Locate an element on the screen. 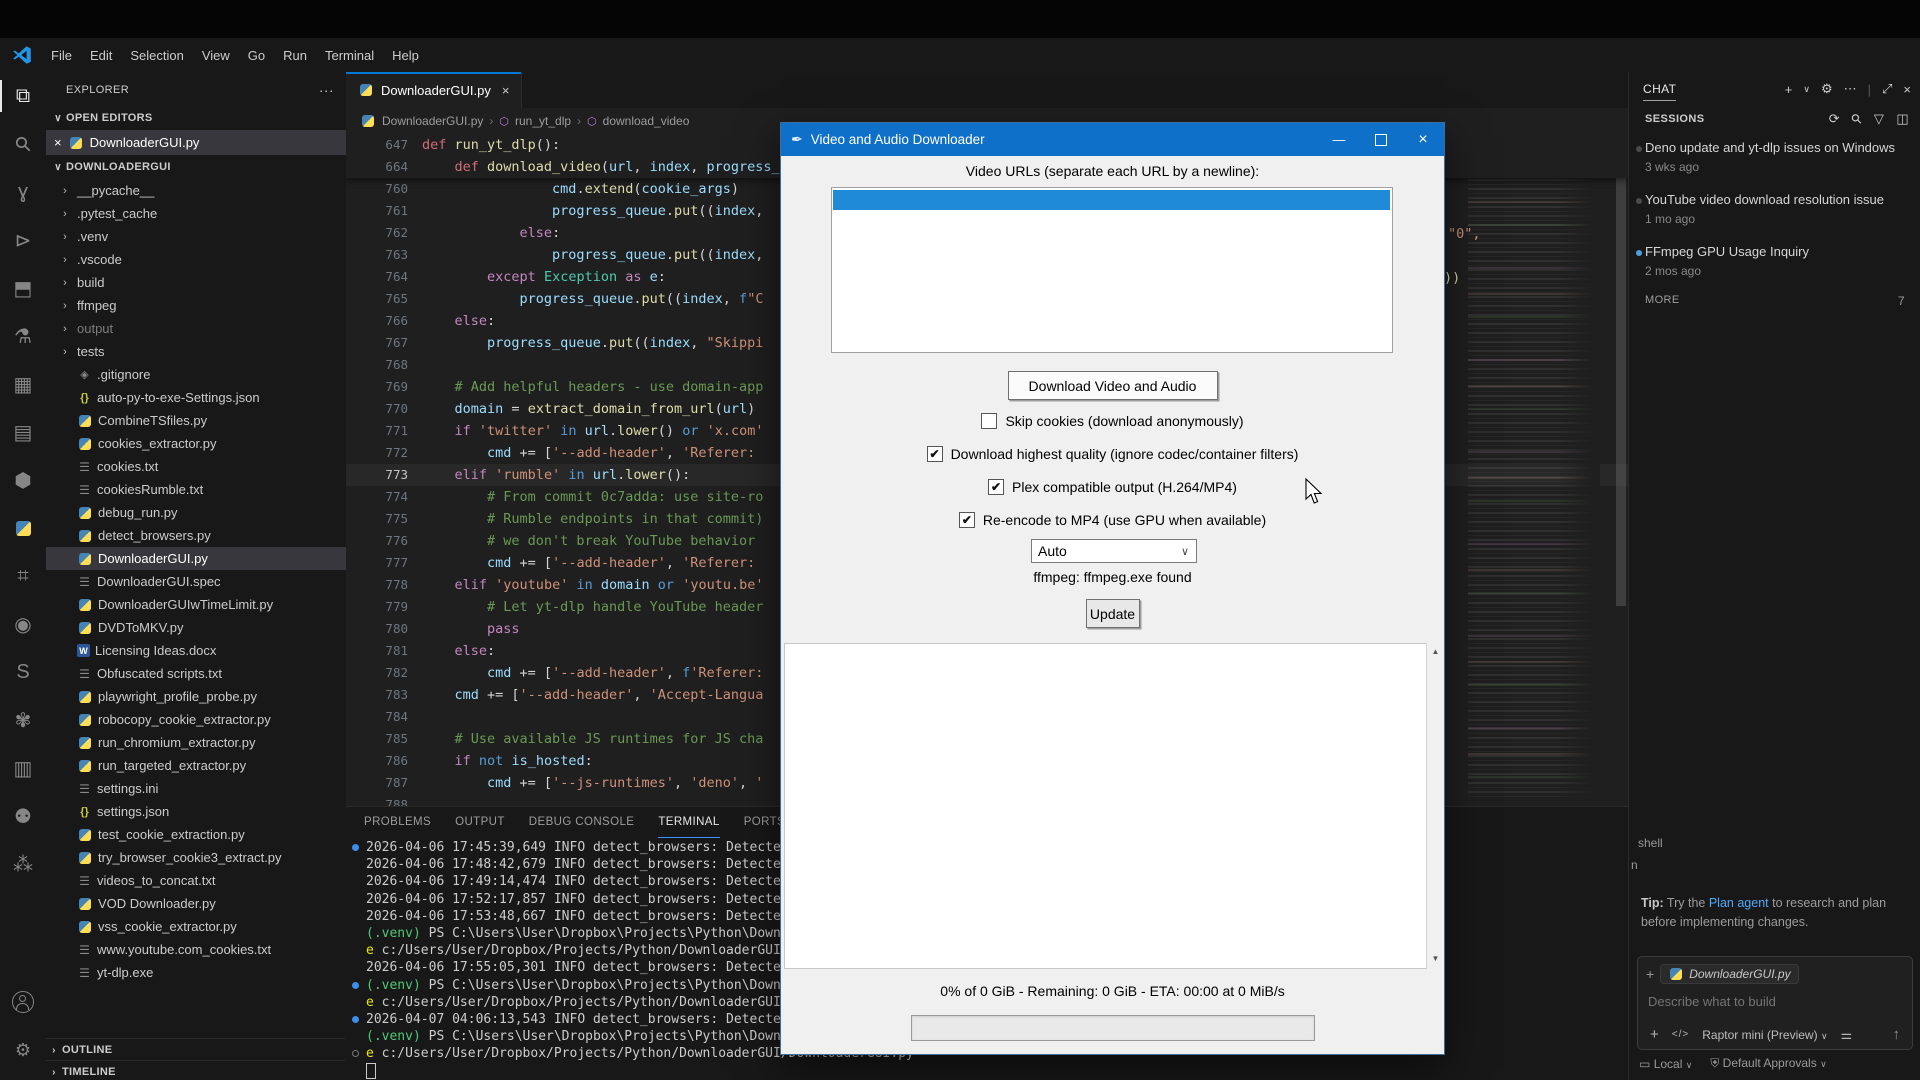 The height and width of the screenshot is (1080, 1920). activity-folder-view-icon: ▤ is located at coordinates (23, 432).